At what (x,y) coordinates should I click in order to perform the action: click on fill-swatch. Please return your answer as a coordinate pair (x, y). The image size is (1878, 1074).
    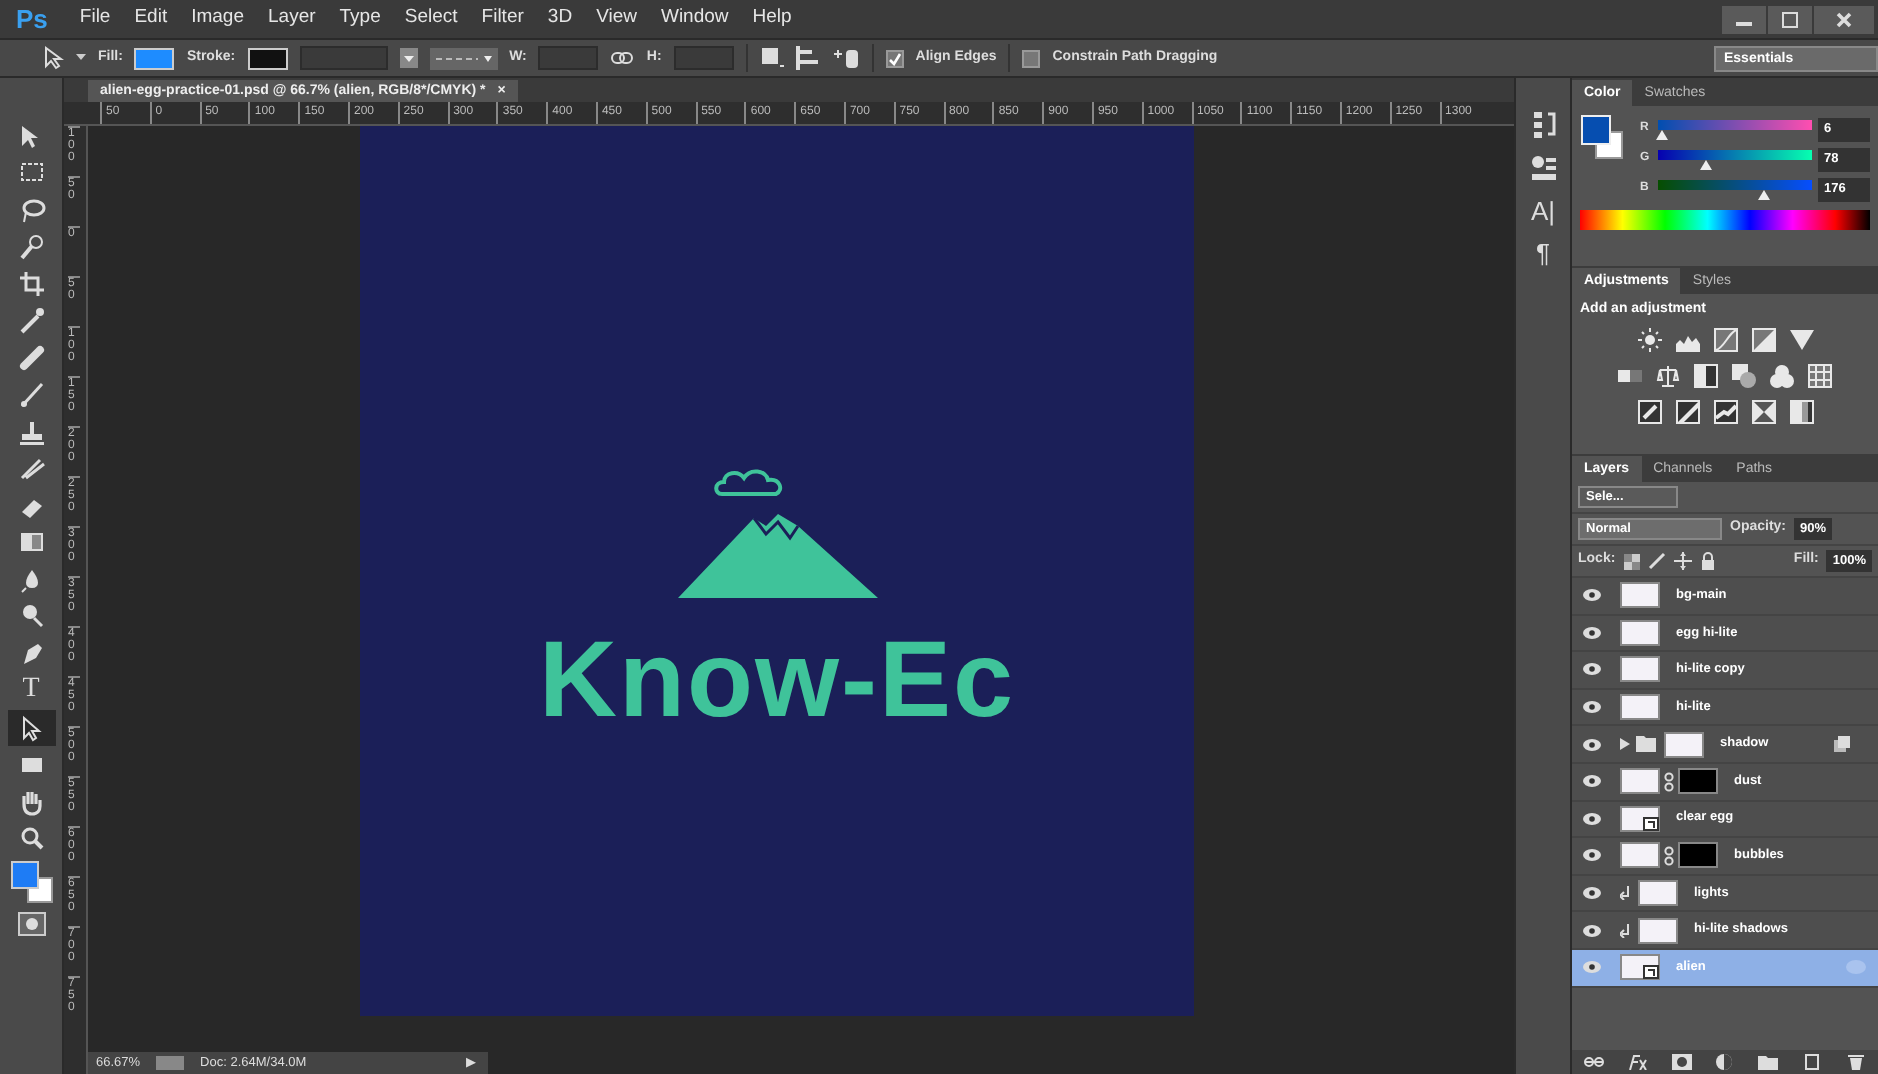
    Looking at the image, I should click on (154, 58).